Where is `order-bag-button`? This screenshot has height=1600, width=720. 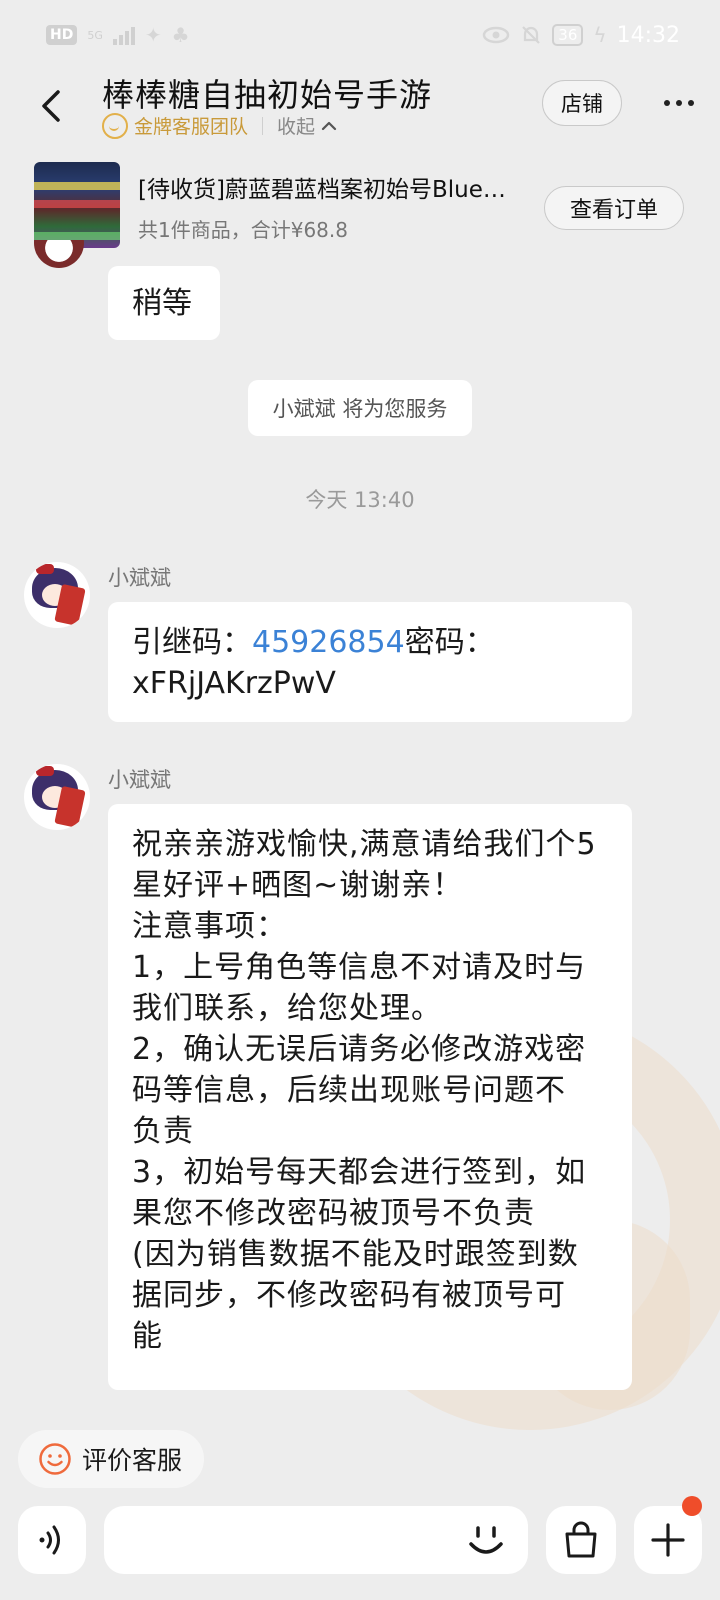 order-bag-button is located at coordinates (581, 1540).